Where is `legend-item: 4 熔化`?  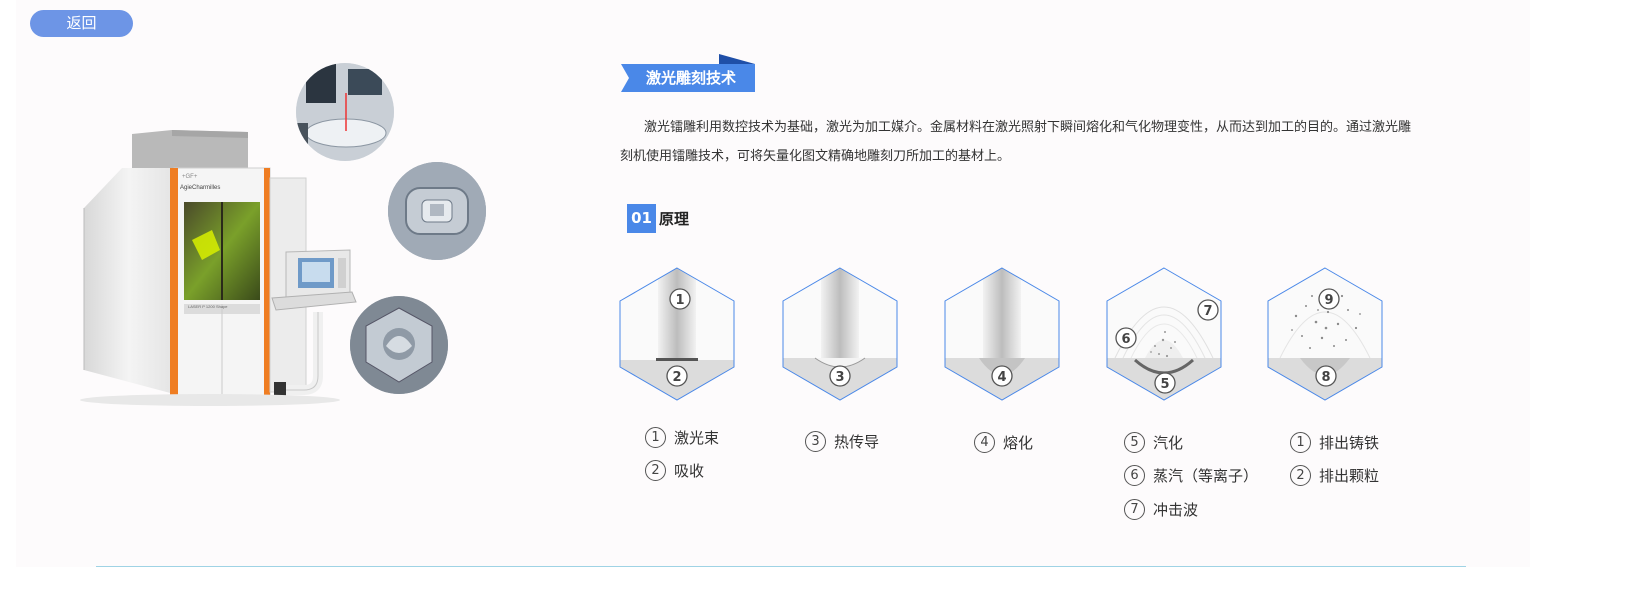
legend-item: 4 熔化 is located at coordinates (1003, 442).